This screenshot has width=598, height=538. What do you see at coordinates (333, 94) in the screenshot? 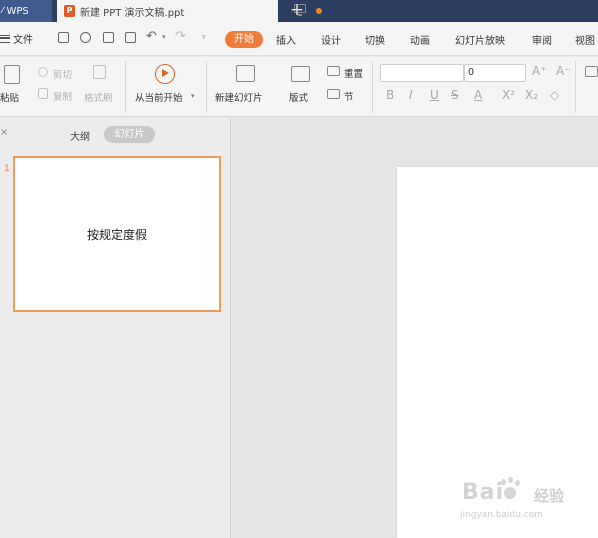
I see `section-icon` at bounding box center [333, 94].